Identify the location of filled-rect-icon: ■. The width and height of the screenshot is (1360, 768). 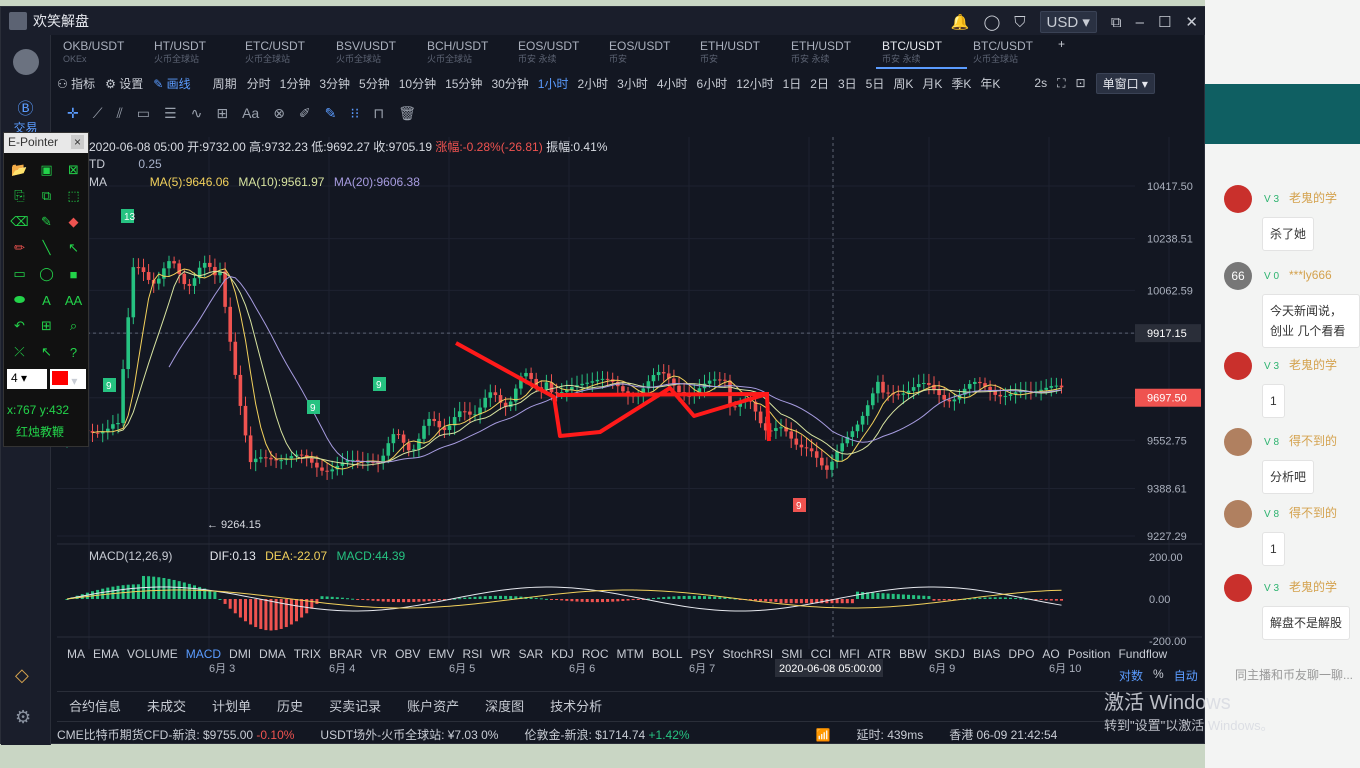
(73, 274).